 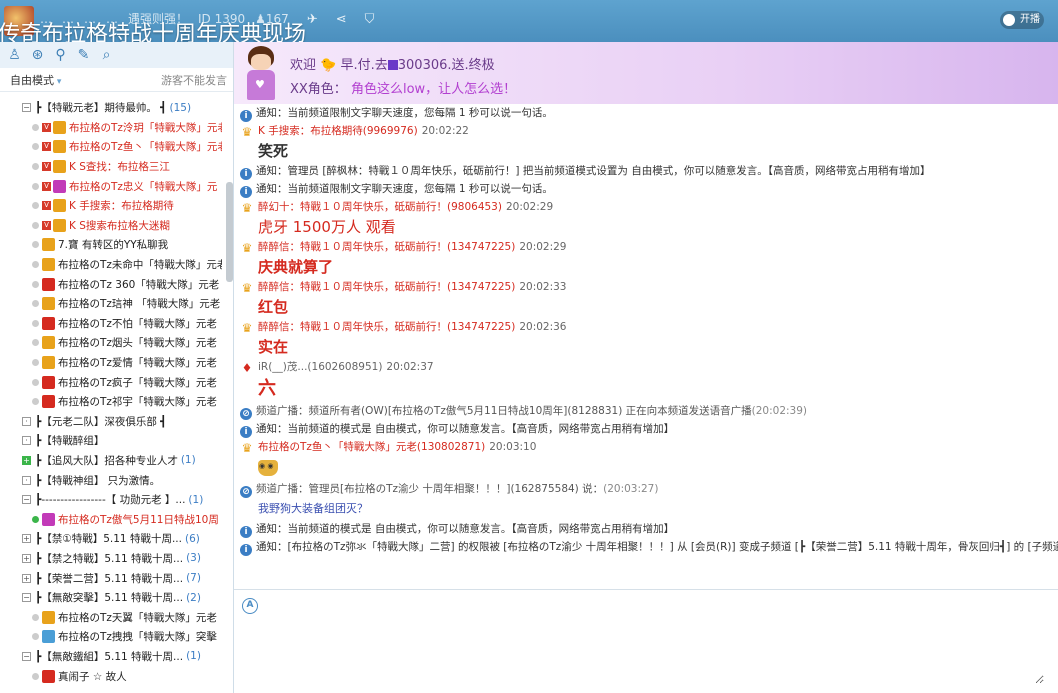 I want to click on tree-group: · ┣【特戰醉组】, so click(x=111, y=441).